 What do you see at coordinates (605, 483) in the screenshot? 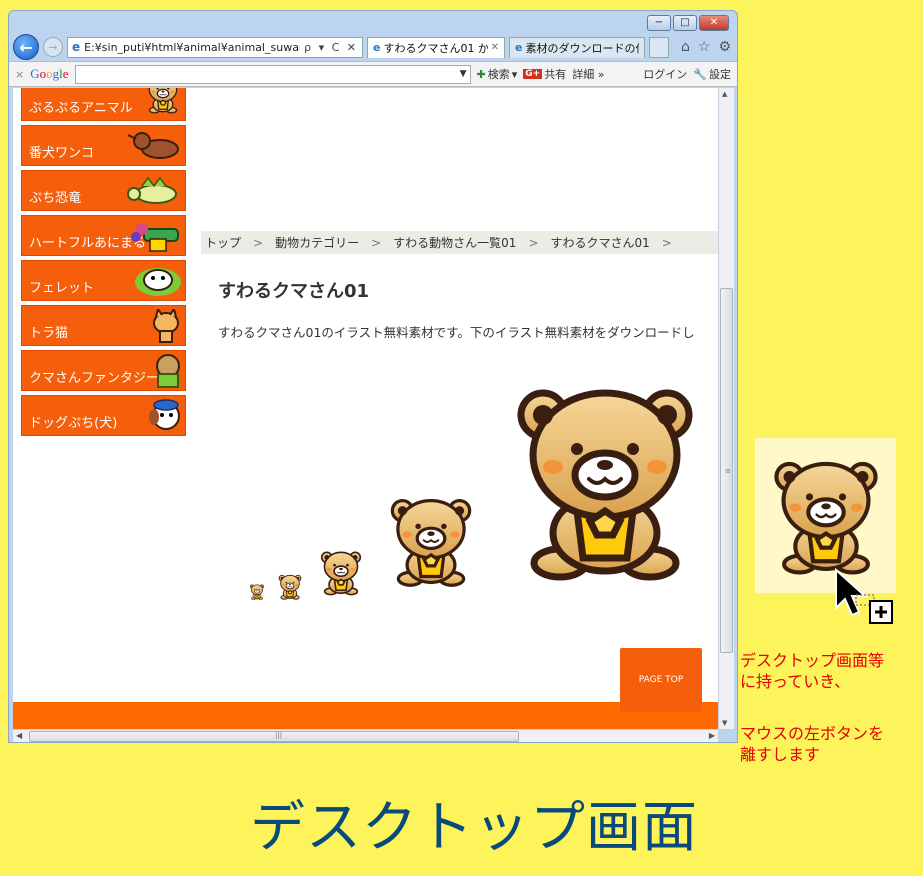
I see `bear-image-xlarge` at bounding box center [605, 483].